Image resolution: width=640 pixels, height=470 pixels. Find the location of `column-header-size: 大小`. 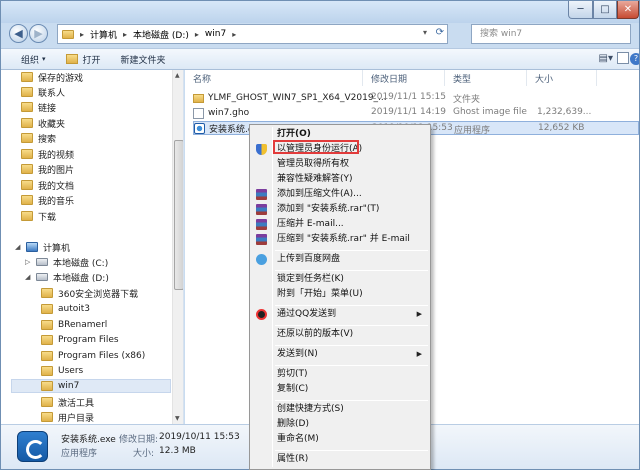

column-header-size: 大小 is located at coordinates (562, 78).